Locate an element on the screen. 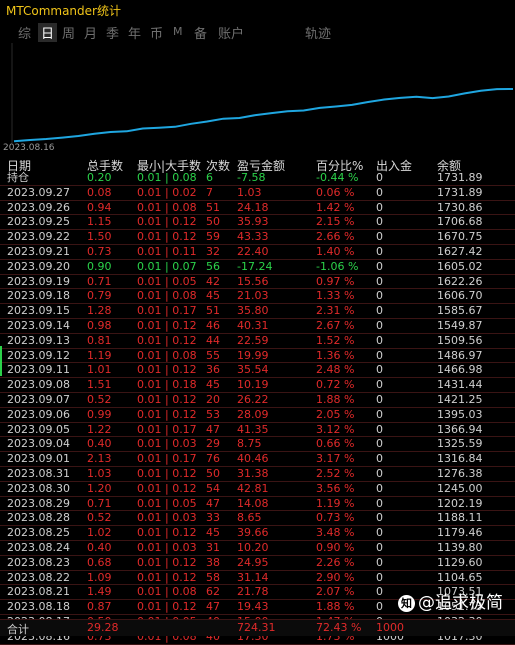 This screenshot has width=515, height=645. cell-pnl: 21.03 is located at coordinates (253, 296).